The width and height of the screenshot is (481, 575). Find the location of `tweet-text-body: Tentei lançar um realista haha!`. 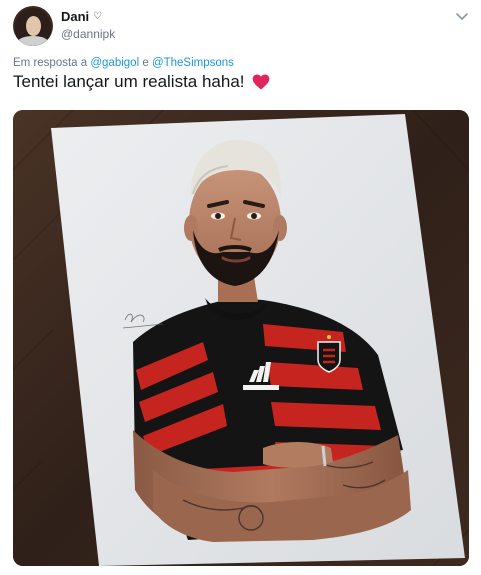

tweet-text-body: Tentei lançar um realista haha! is located at coordinates (129, 81).